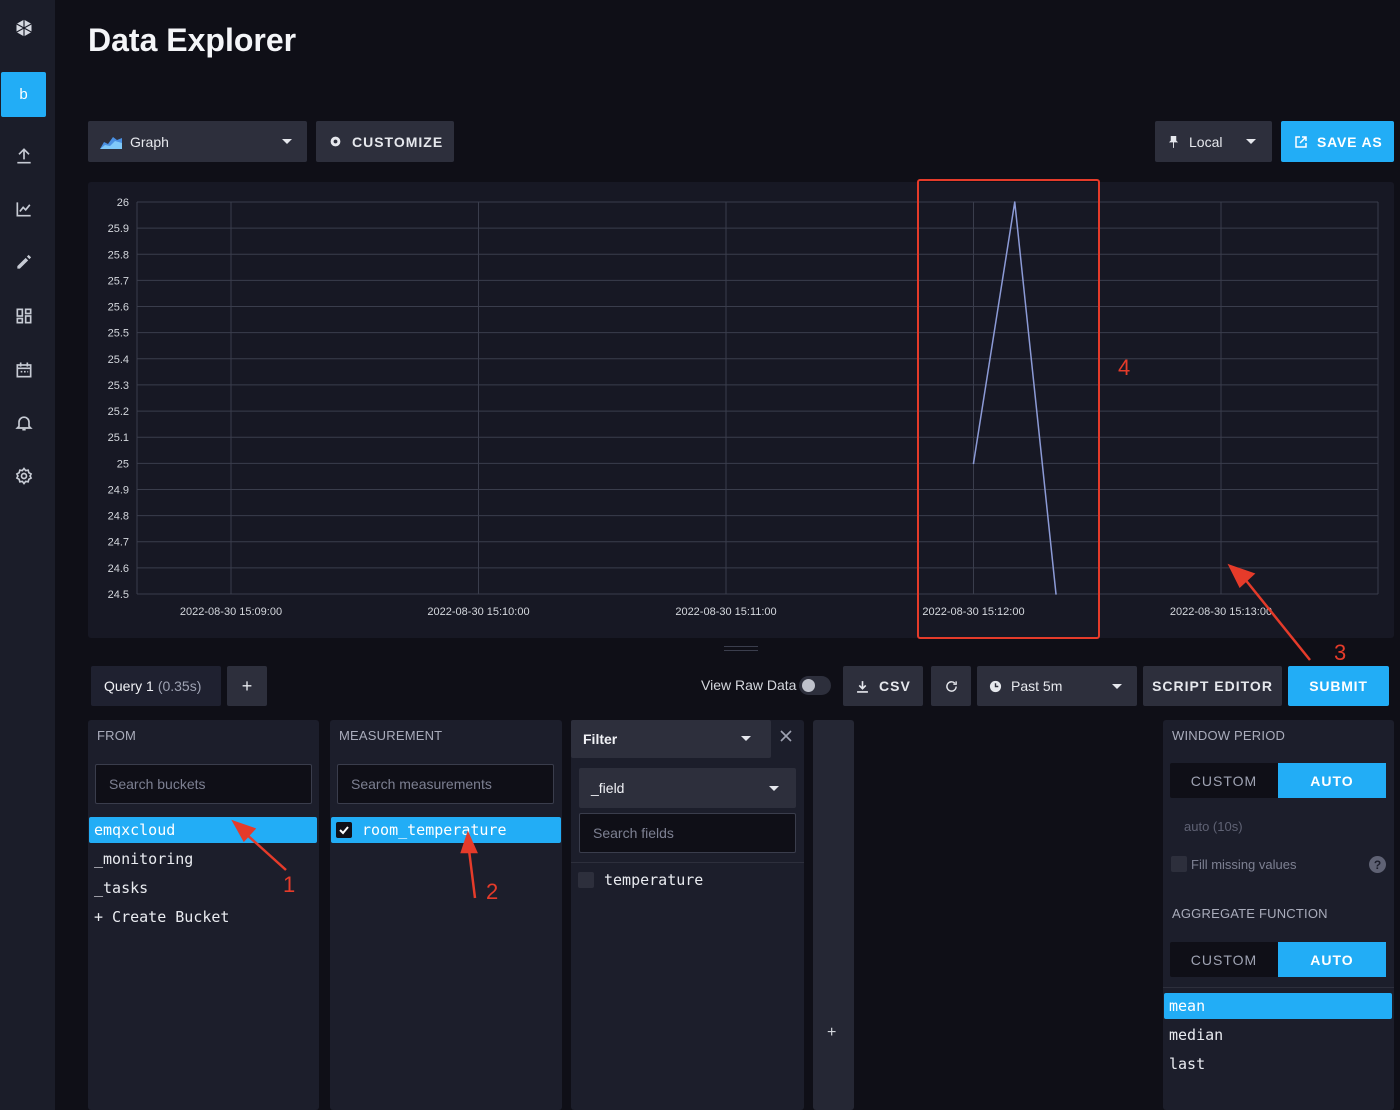 The height and width of the screenshot is (1110, 1400). What do you see at coordinates (1340, 652) in the screenshot?
I see `annotation-number-3: 3` at bounding box center [1340, 652].